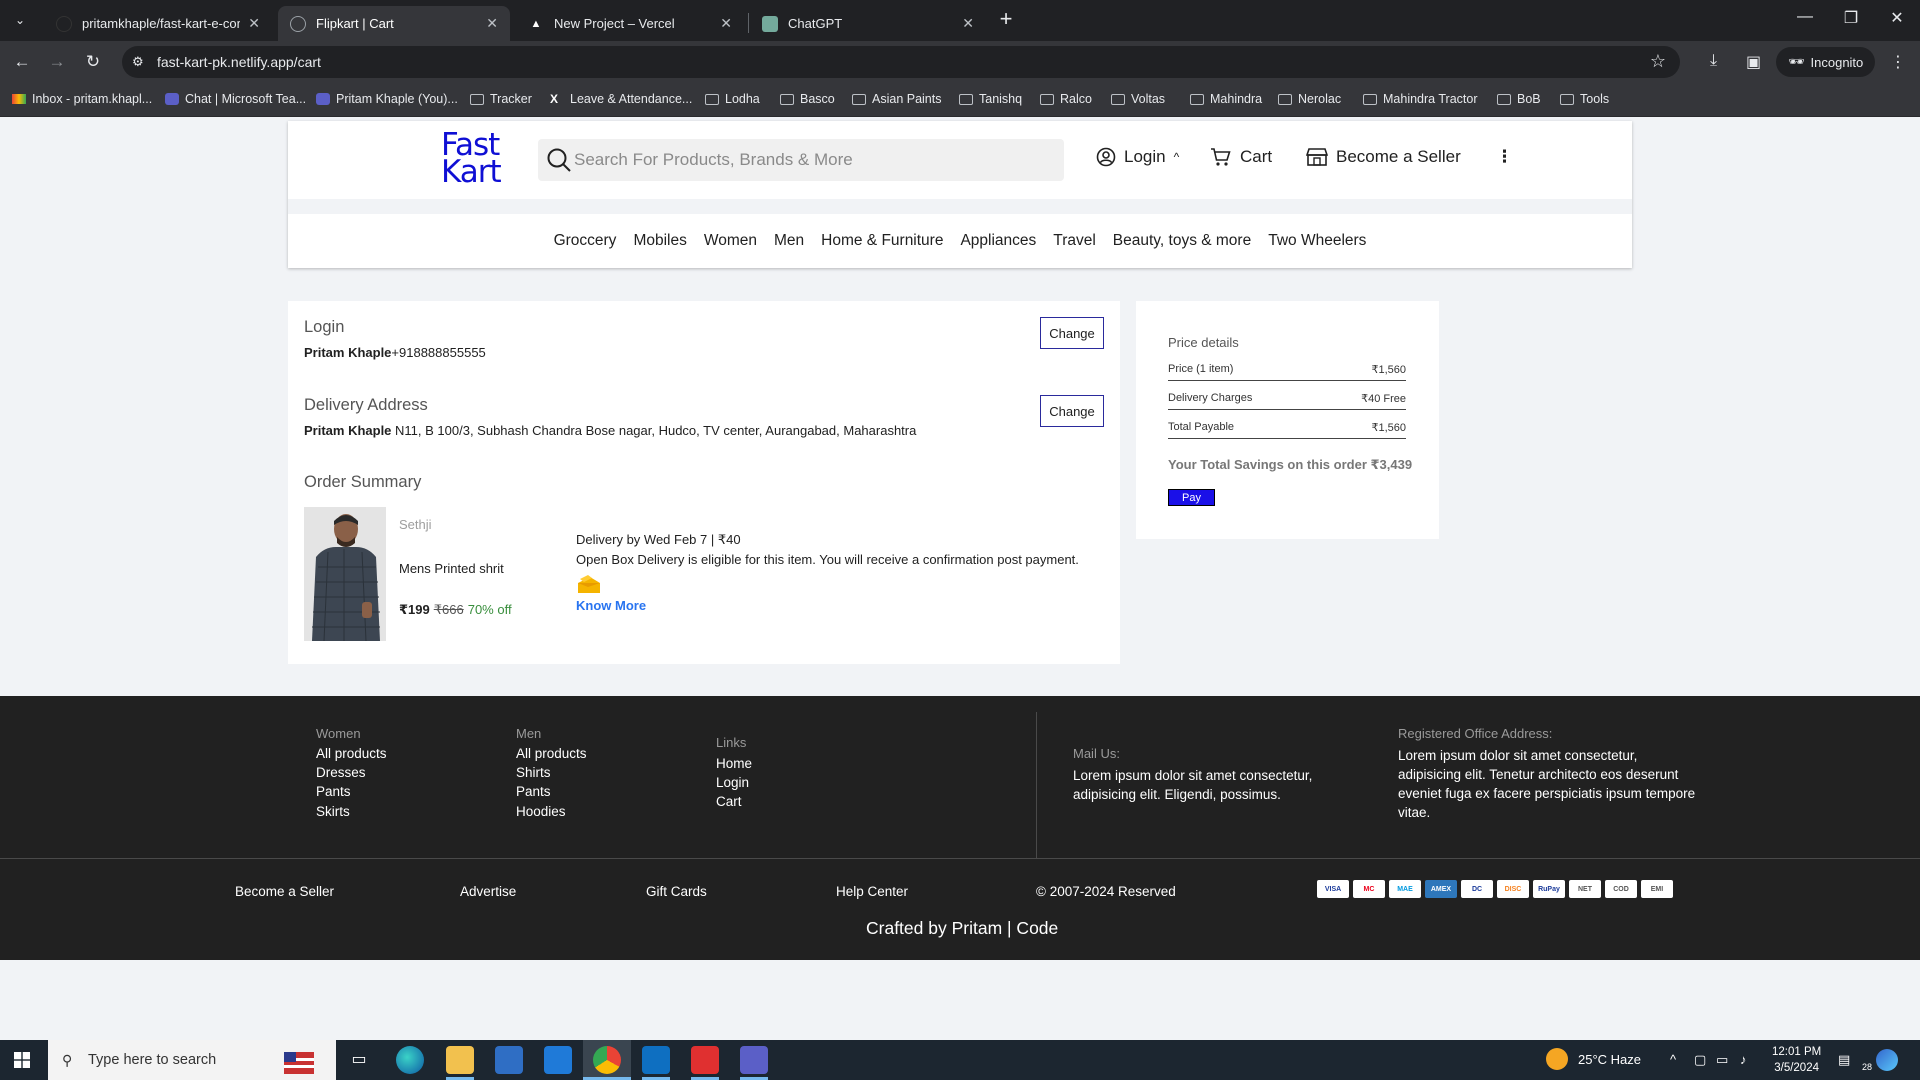 The height and width of the screenshot is (1080, 1920). Describe the element at coordinates (990, 99) in the screenshot. I see `bookmark-tanishq: Tanishq` at that location.